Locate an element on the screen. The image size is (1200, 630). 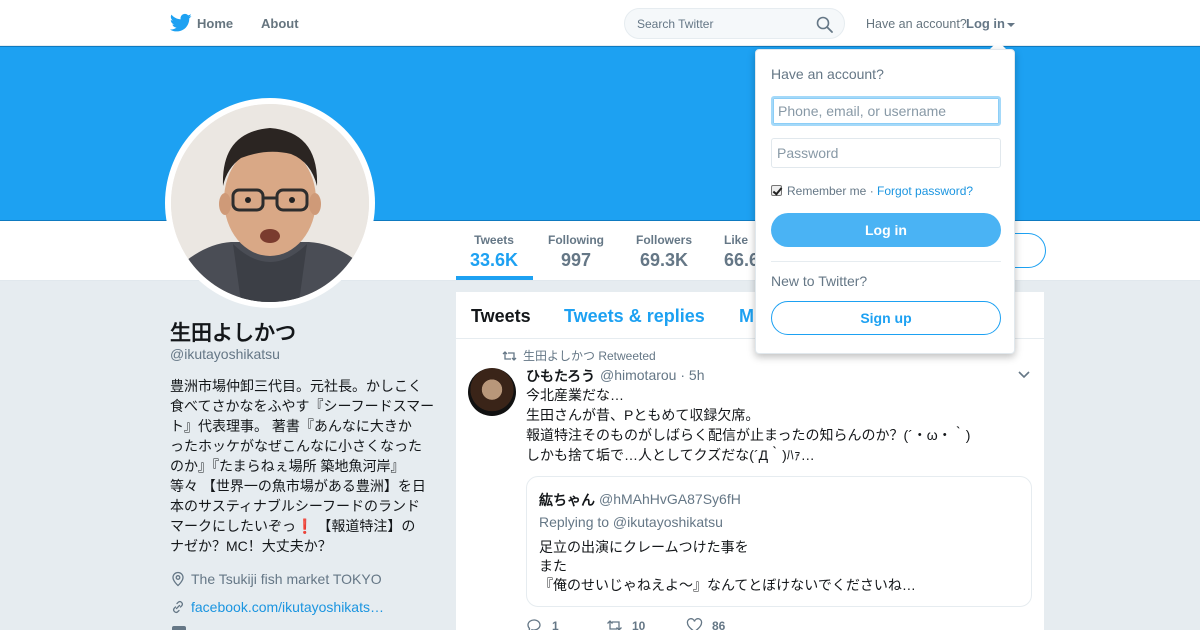
tweet-text-line: 生田さんが昔、Pともめて収録欠席。 is located at coordinates (643, 415).